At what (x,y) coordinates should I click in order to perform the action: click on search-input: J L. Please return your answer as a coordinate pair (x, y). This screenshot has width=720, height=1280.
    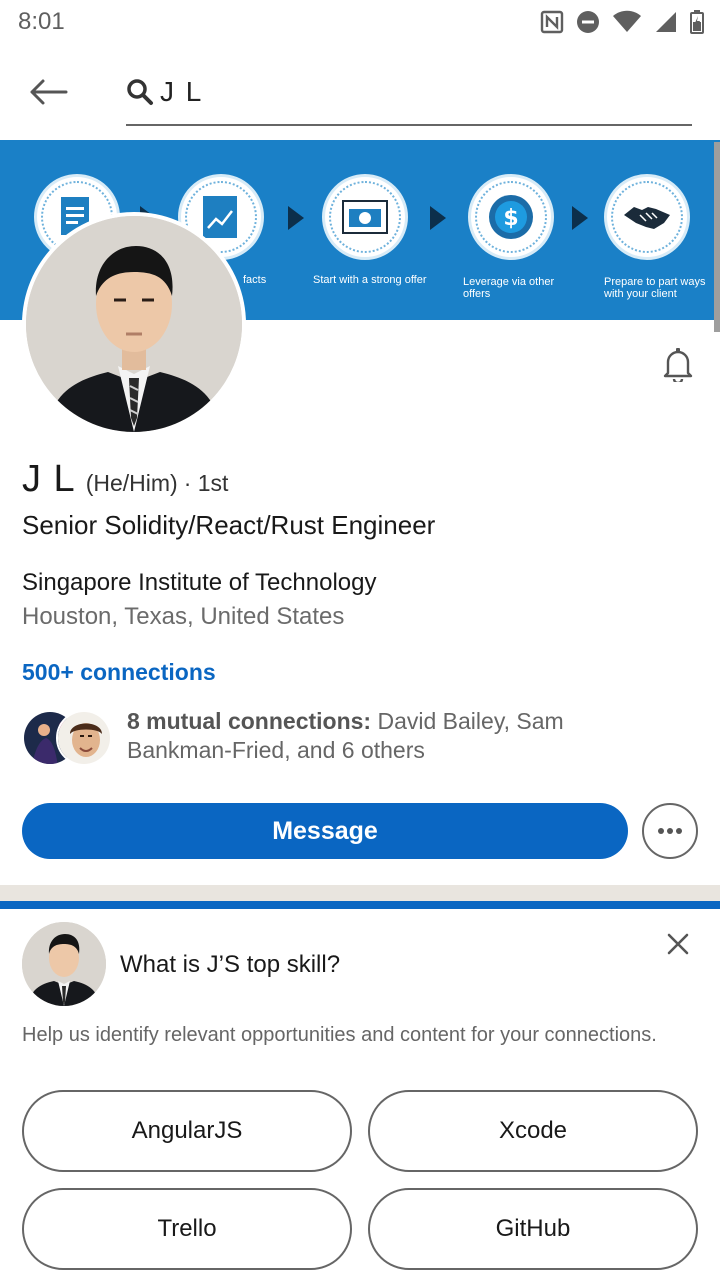
    Looking at the image, I should click on (409, 97).